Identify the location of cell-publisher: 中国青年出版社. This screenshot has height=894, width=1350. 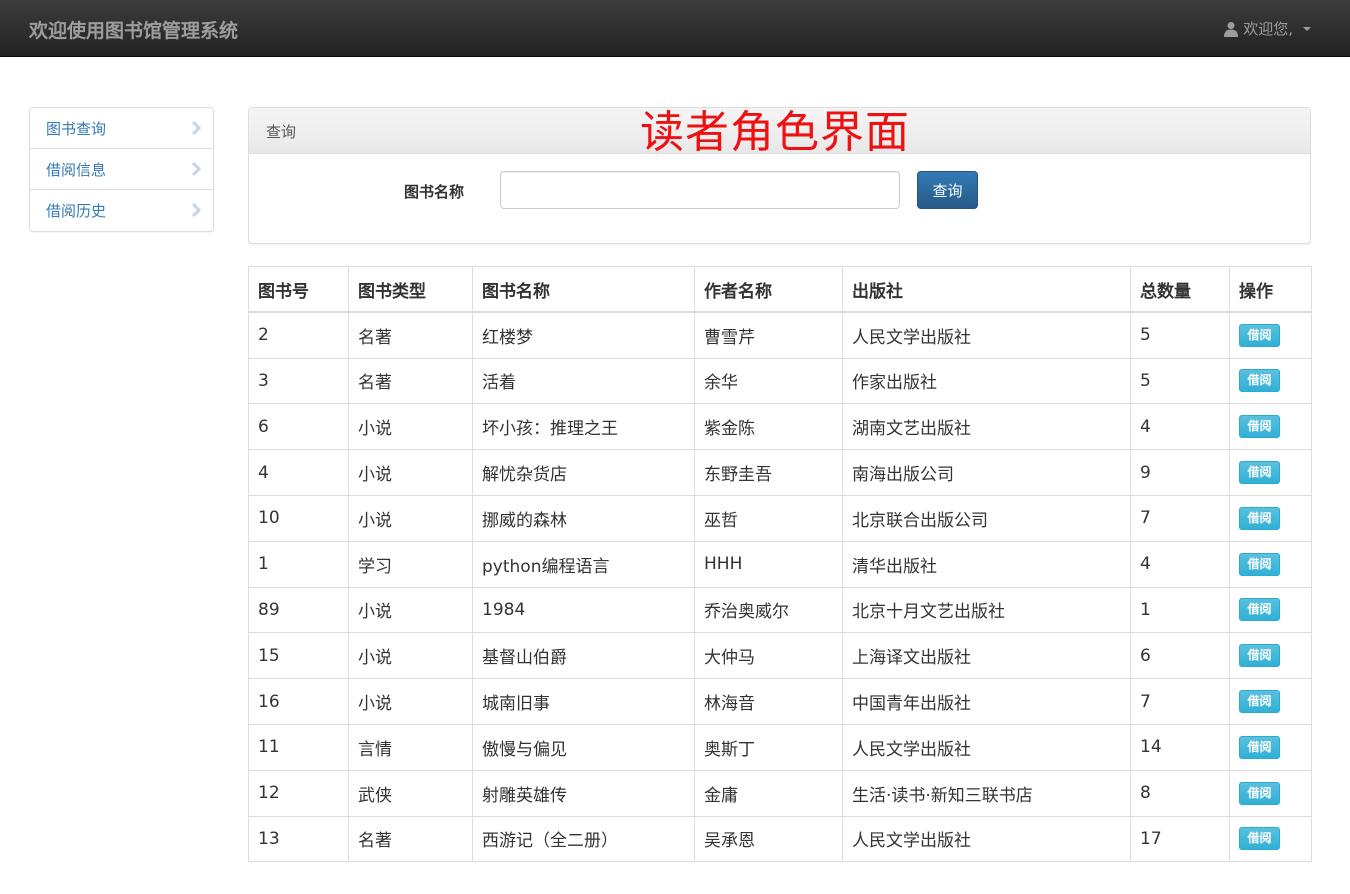
(986, 701).